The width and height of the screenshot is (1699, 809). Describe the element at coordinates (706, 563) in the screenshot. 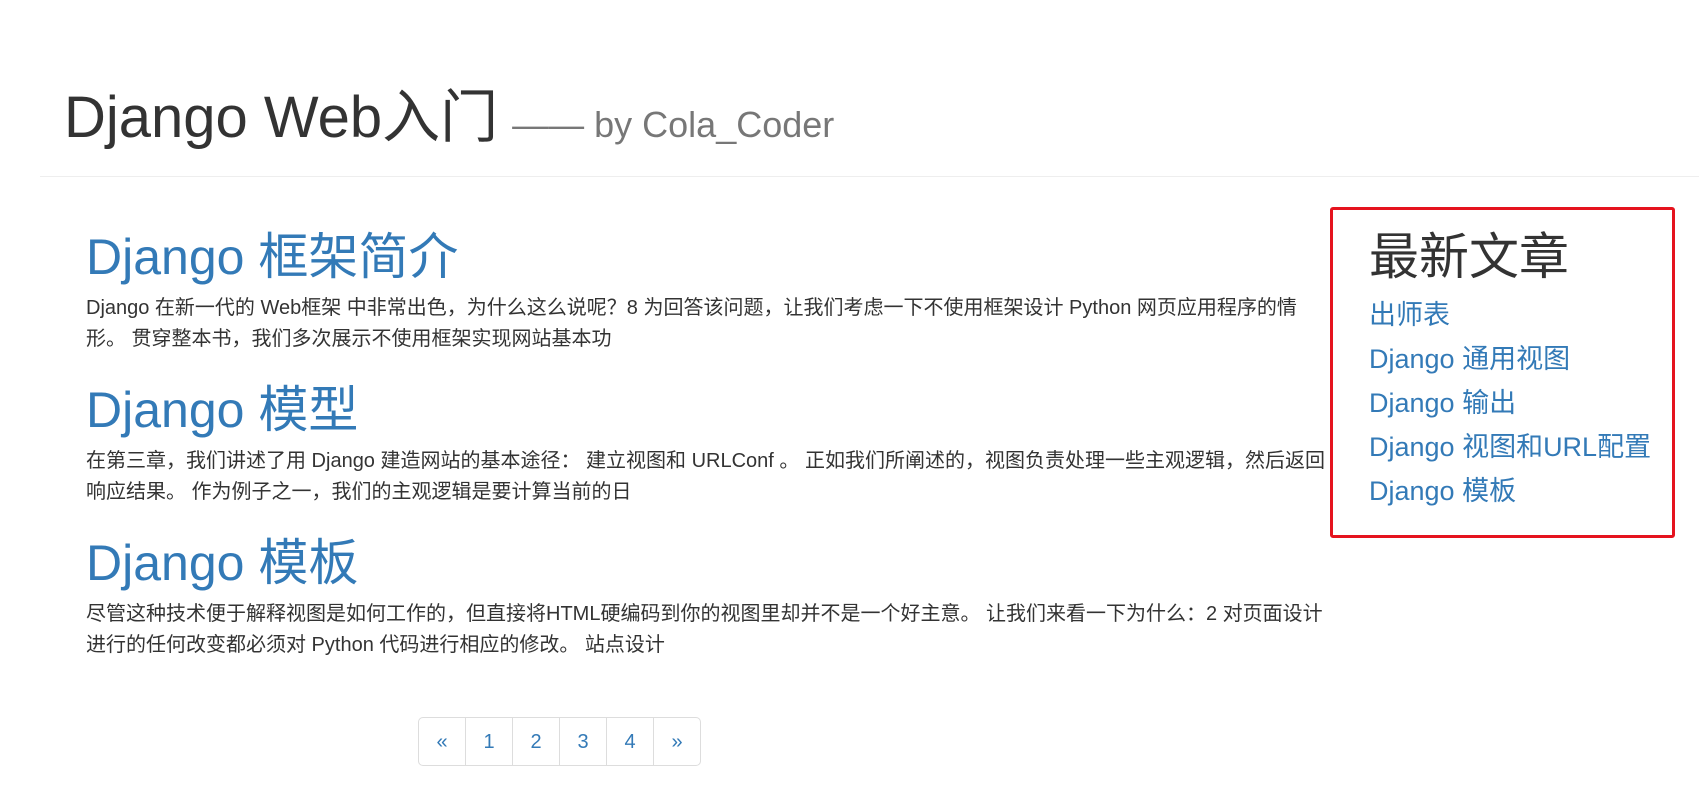

I see `article-title: Django 模板` at that location.